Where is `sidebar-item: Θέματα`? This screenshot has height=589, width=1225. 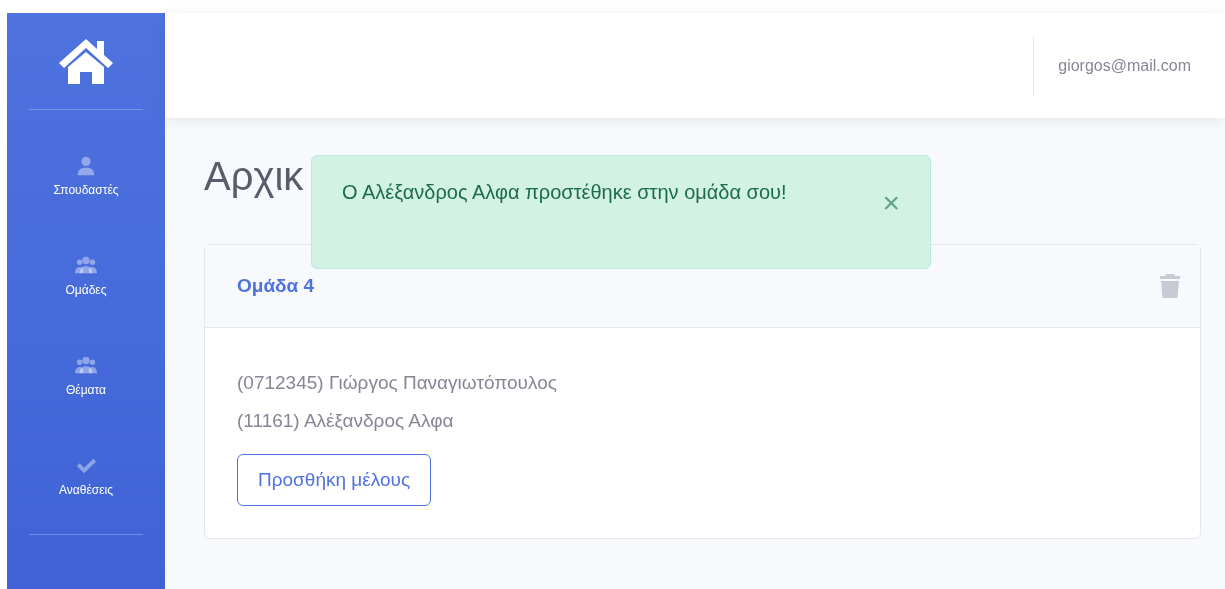 sidebar-item: Θέματα is located at coordinates (85, 390).